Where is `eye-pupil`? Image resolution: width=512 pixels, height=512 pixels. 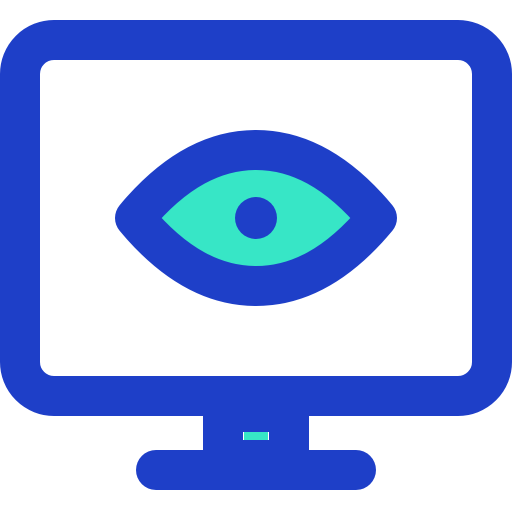
eye-pupil is located at coordinates (256, 218).